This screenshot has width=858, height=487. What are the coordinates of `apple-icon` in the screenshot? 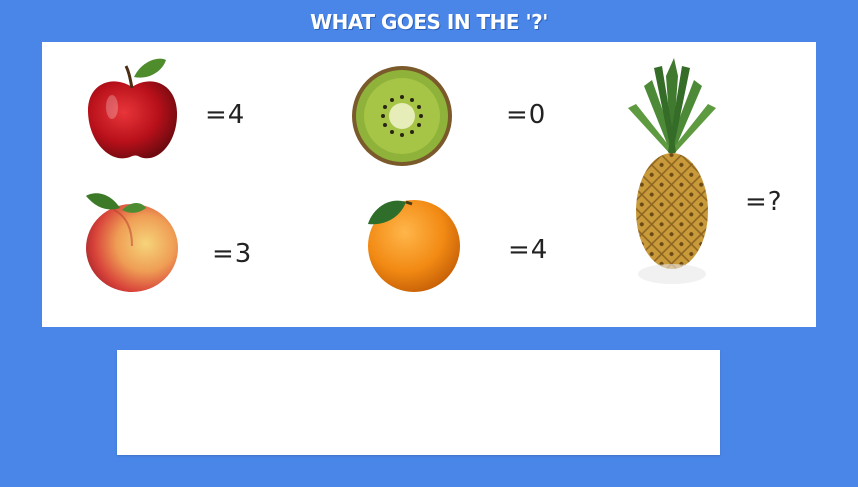 It's located at (132, 108).